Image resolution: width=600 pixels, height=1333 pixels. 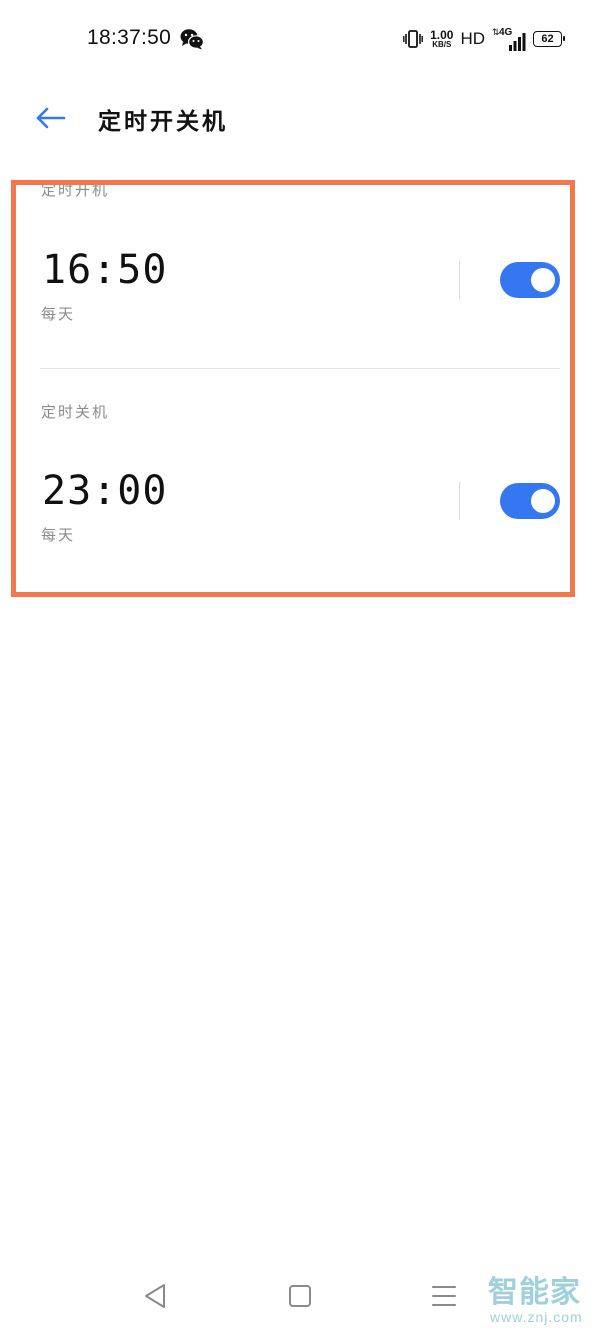 I want to click on status-bar: 18:37:50 1.00 KB/S HD ⇅ 4G 62, so click(x=300, y=39).